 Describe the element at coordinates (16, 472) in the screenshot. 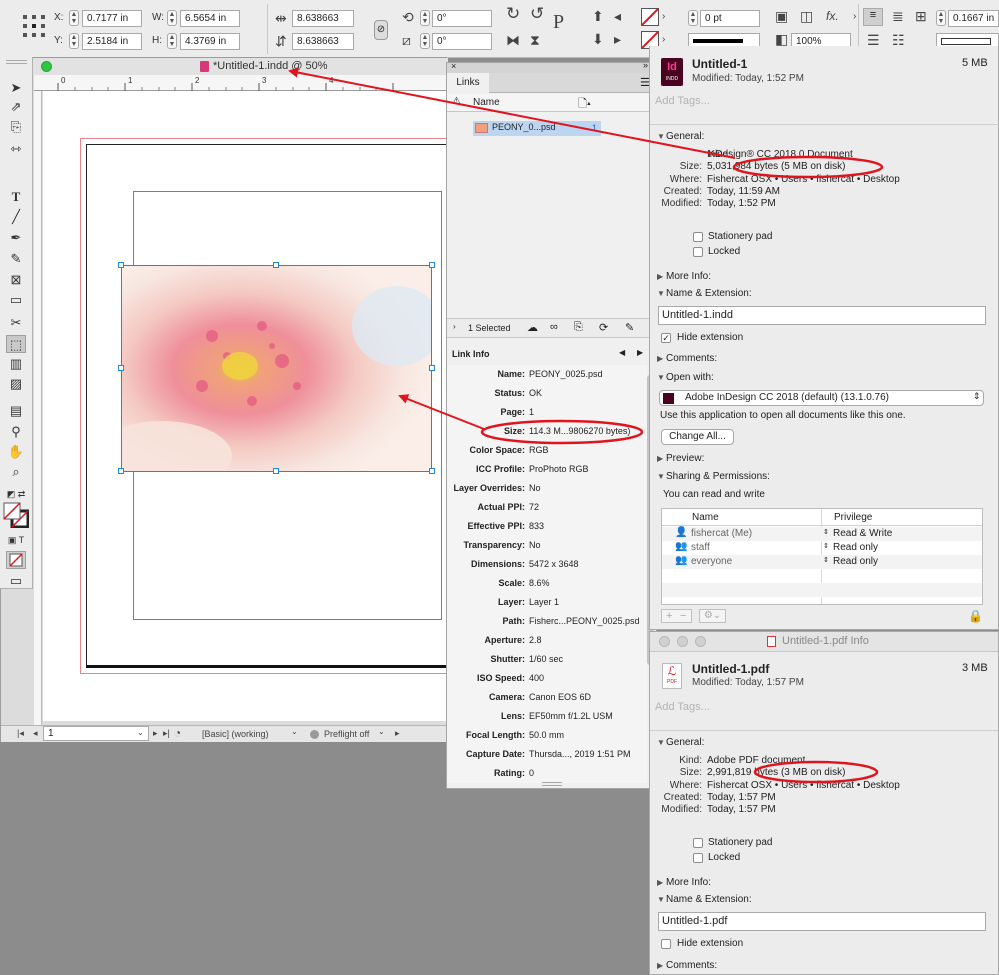

I see `zoom-tool-icon: ⌕` at that location.